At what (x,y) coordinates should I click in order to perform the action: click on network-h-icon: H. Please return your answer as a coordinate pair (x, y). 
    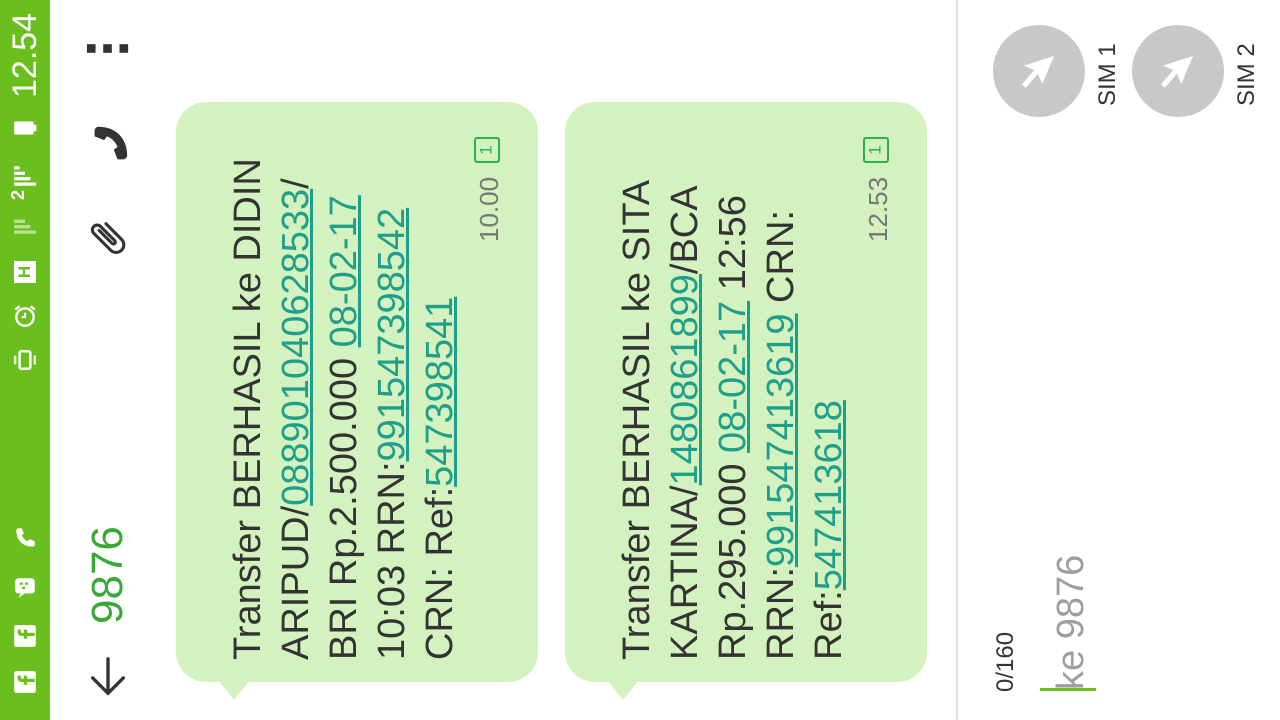
    Looking at the image, I should click on (25, 272).